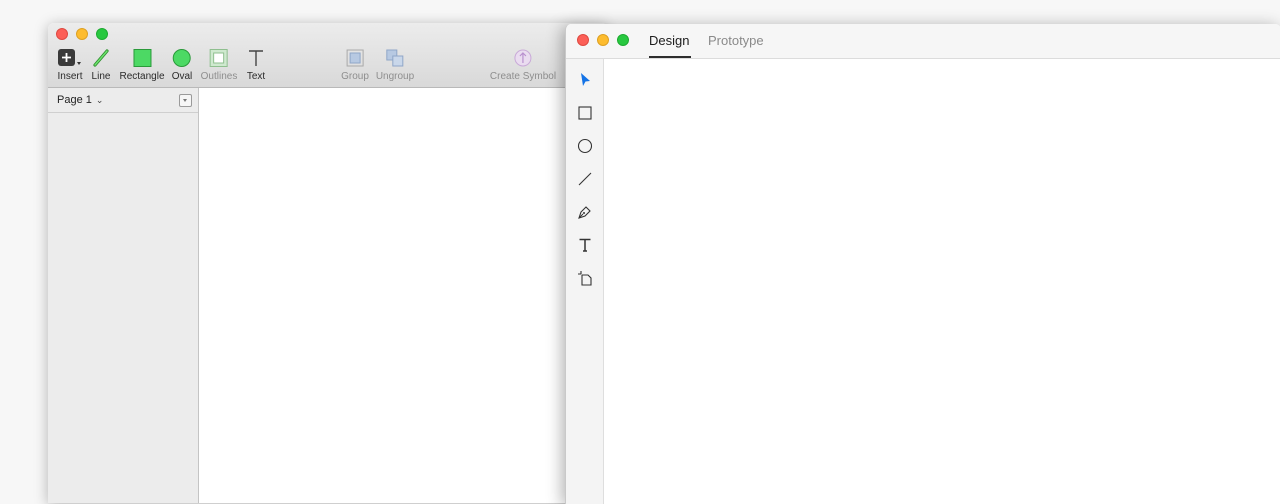  I want to click on tab-prototype-label: Prototype, so click(736, 40).